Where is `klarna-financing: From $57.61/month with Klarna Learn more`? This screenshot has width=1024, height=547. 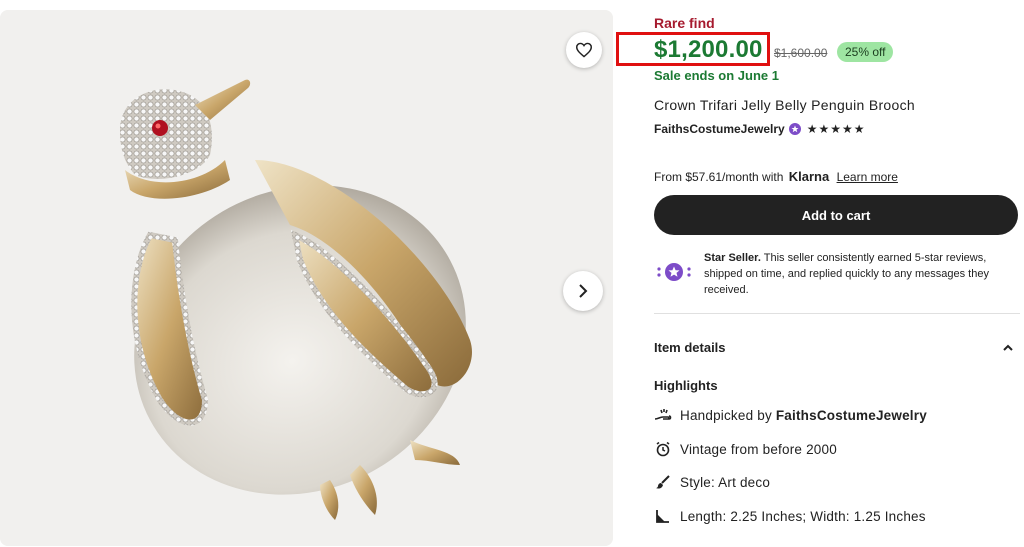 klarna-financing: From $57.61/month with Klarna Learn more is located at coordinates (776, 176).